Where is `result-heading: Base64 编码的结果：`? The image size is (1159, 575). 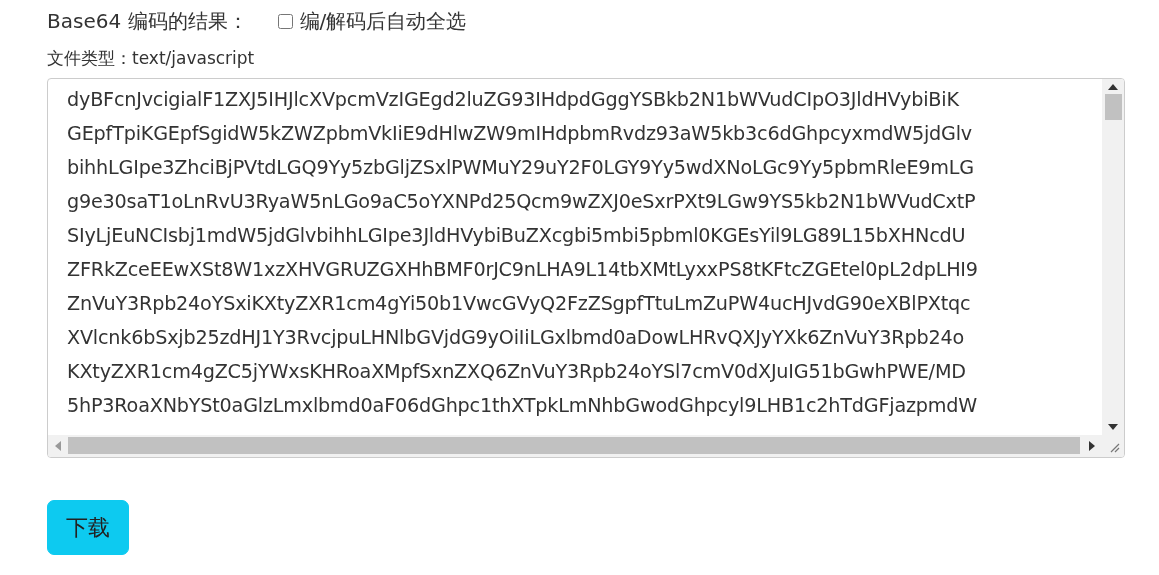
result-heading: Base64 编码的结果： is located at coordinates (147, 21).